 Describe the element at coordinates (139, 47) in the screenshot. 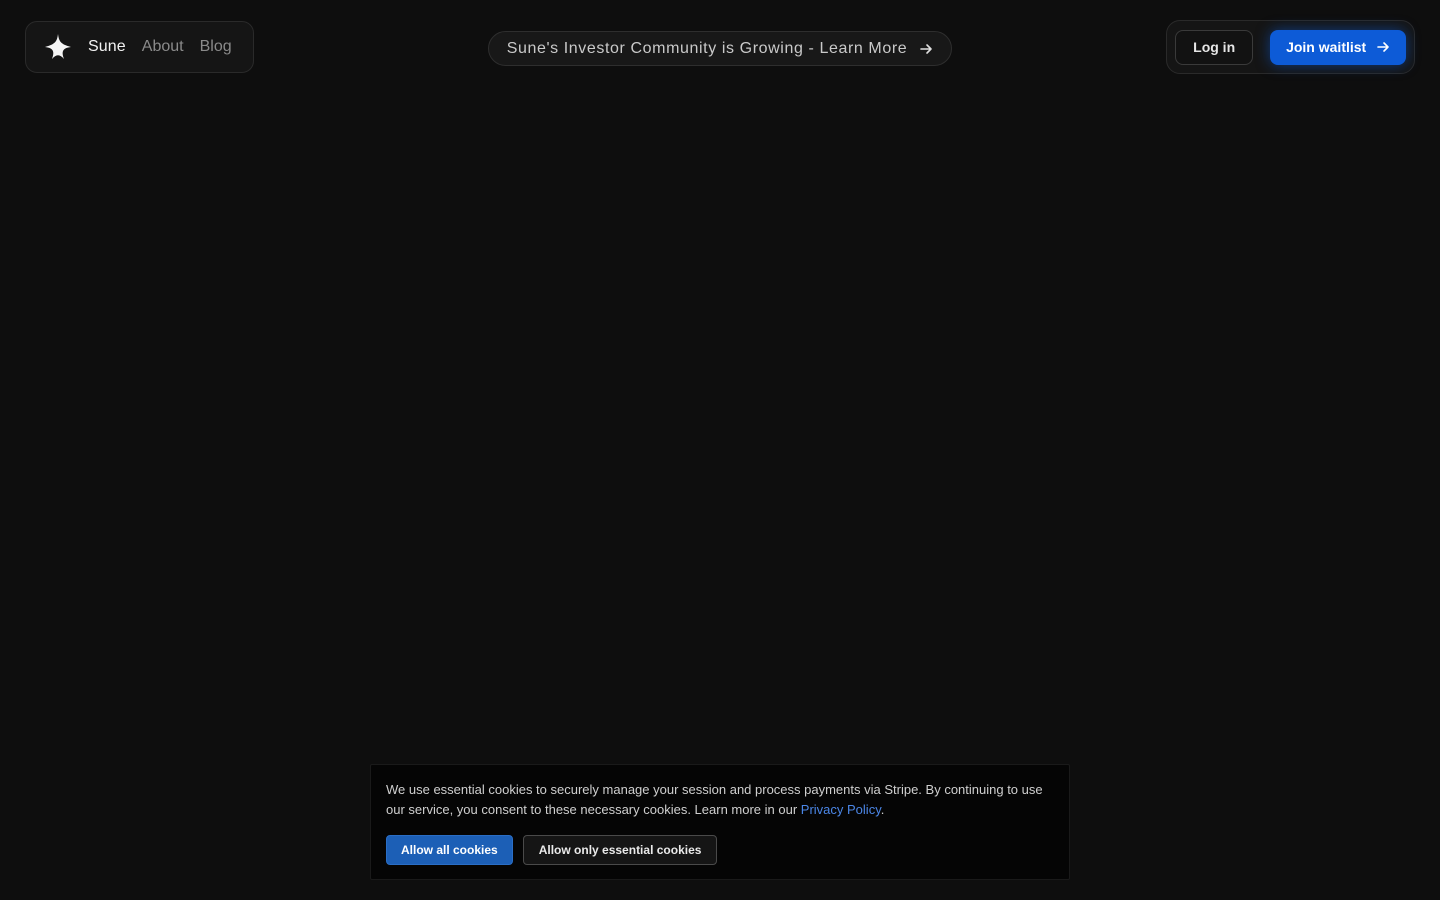

I see `primary-nav: Sune About Blog` at that location.